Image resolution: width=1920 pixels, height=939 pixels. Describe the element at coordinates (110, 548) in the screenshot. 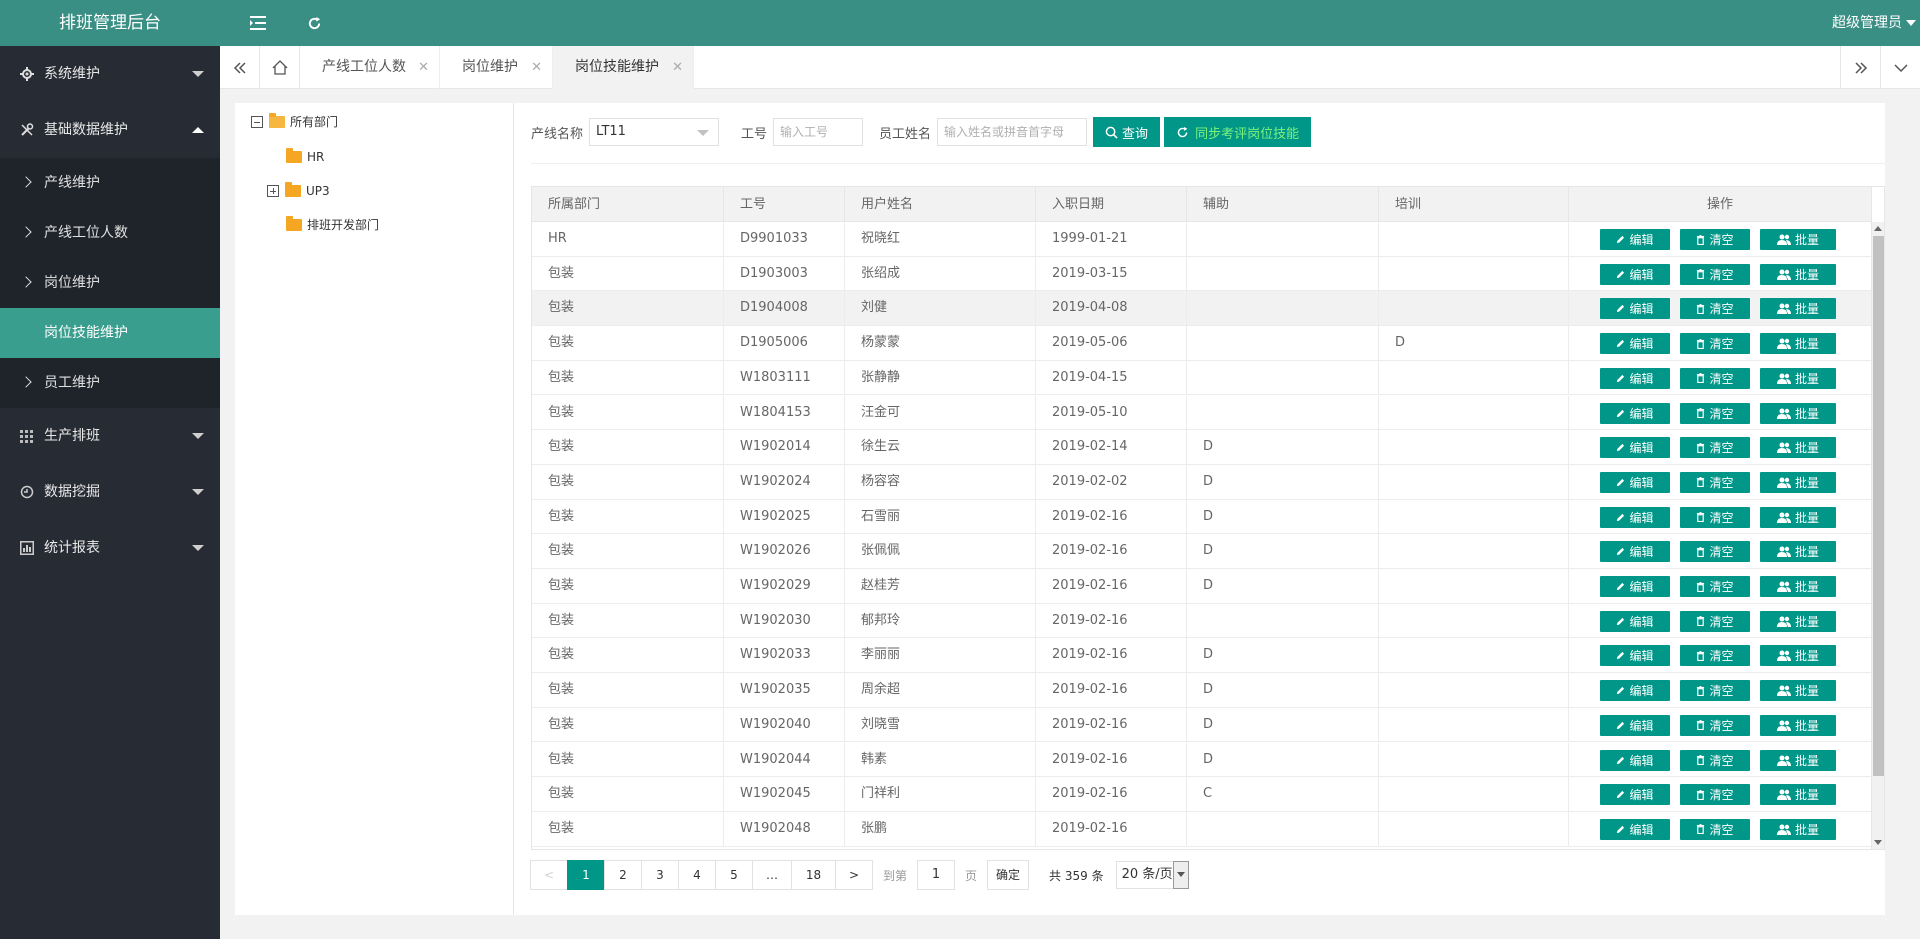

I see `sidebar-group-reports: 统计报表` at that location.